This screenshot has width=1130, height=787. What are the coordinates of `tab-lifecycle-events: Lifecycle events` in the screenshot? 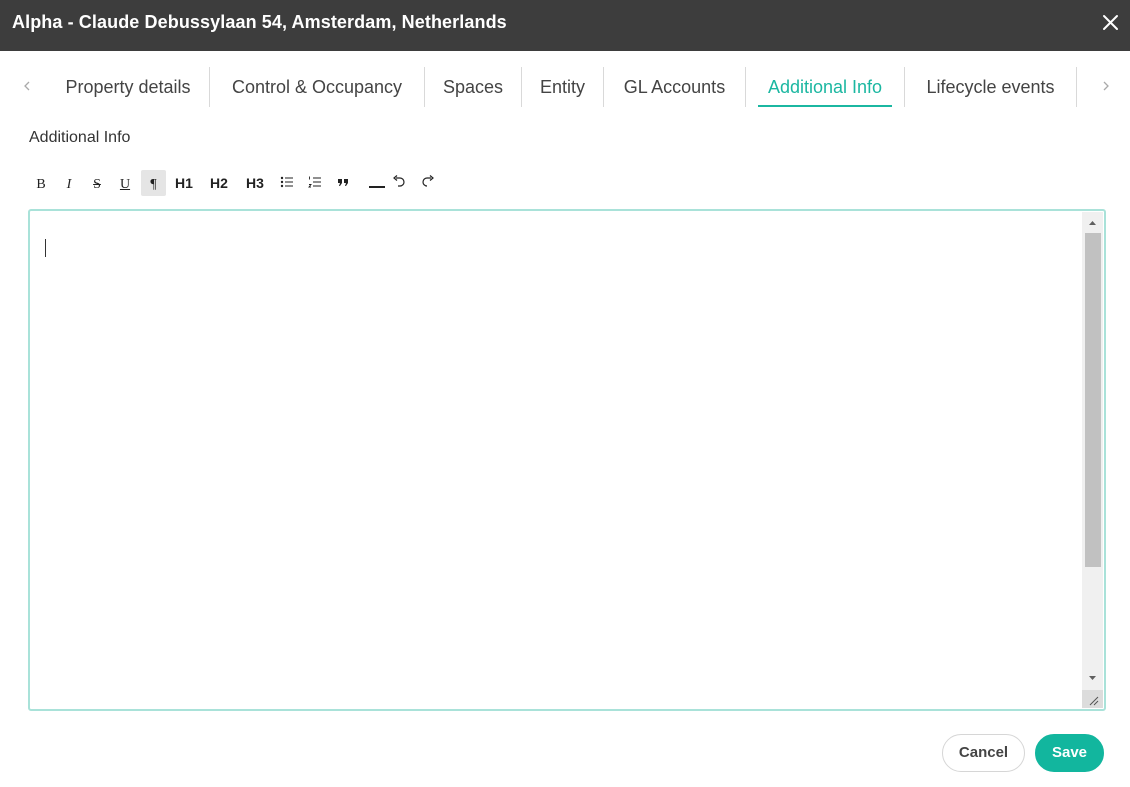 It's located at (990, 88).